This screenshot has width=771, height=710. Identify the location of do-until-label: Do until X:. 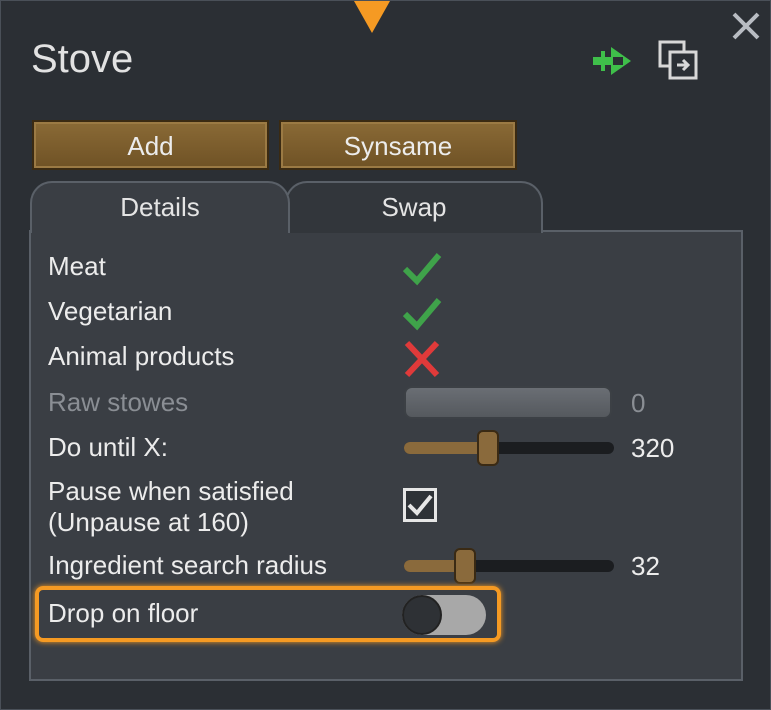
(108, 447).